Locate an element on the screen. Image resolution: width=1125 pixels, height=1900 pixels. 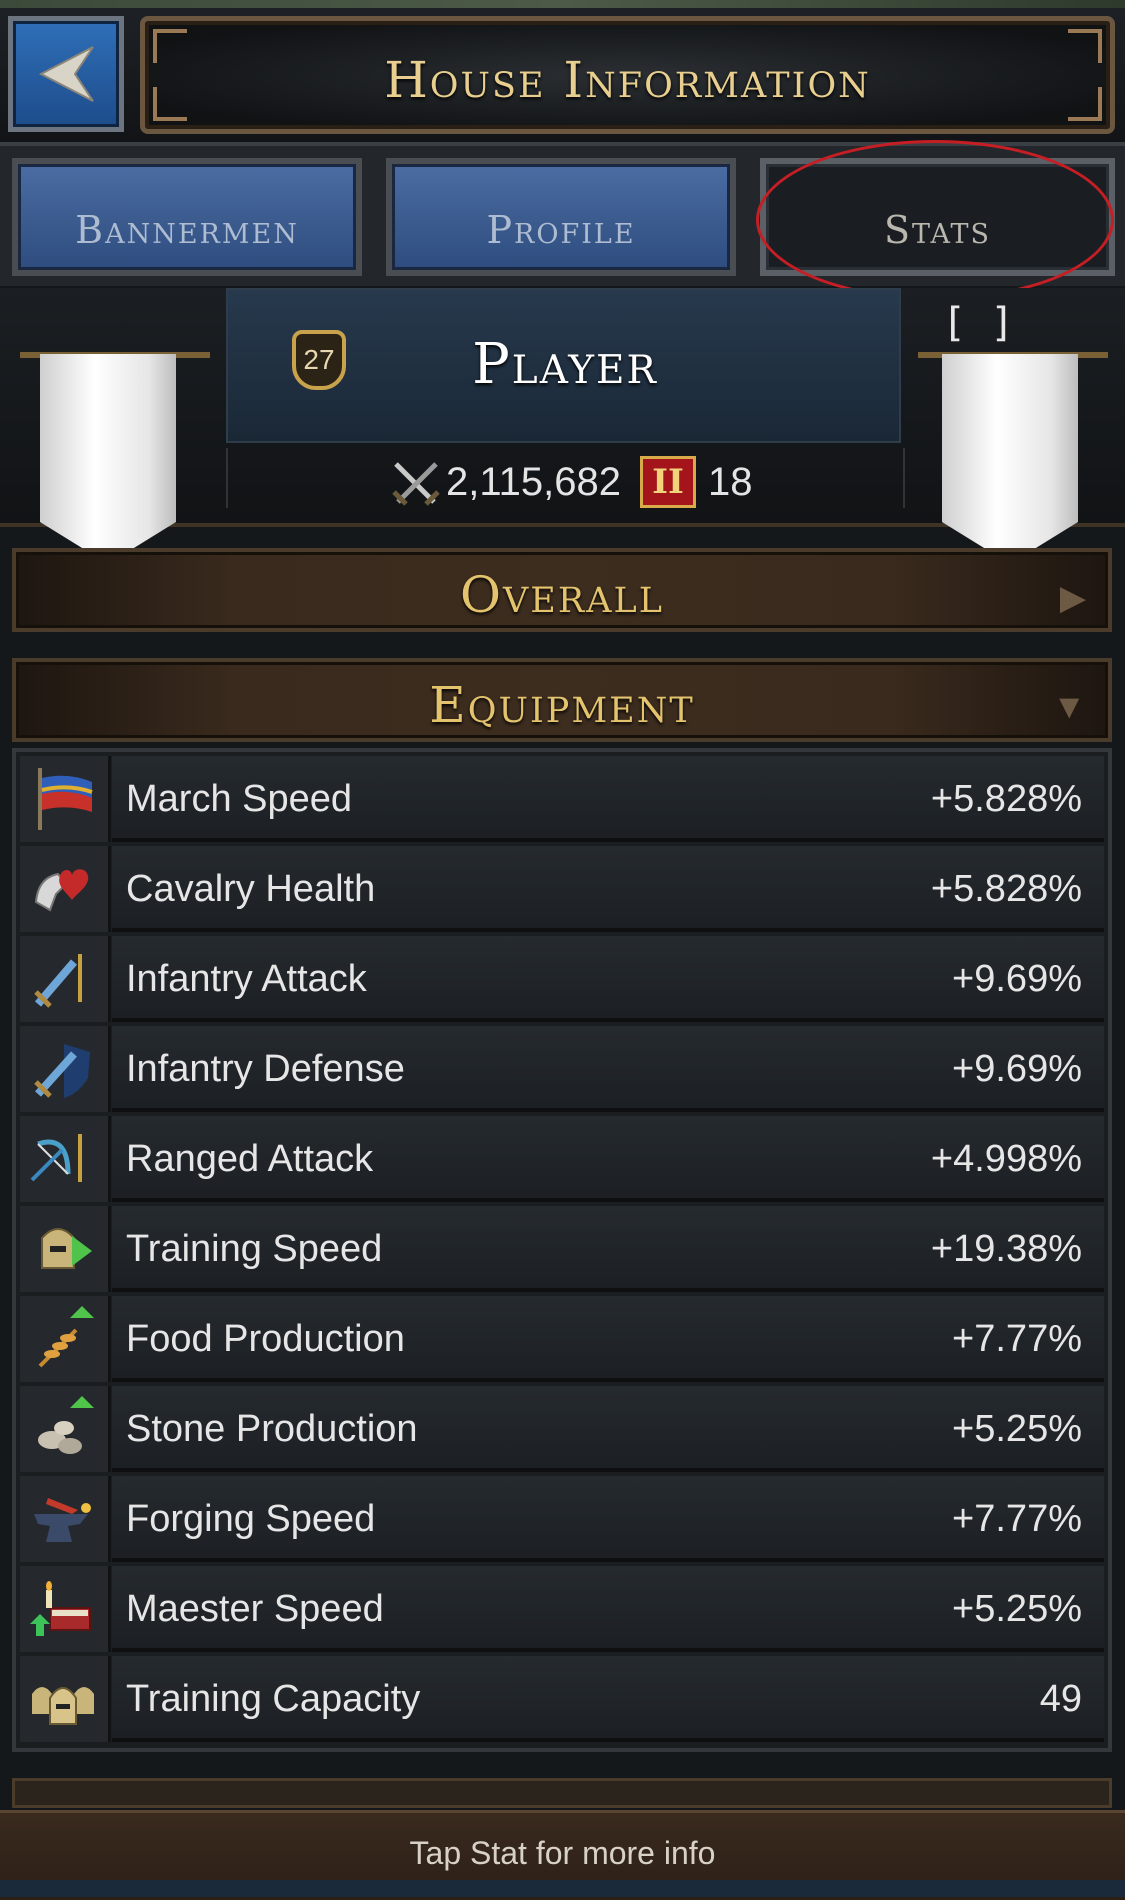
stat-label: Maester Speed is located at coordinates (255, 1609).